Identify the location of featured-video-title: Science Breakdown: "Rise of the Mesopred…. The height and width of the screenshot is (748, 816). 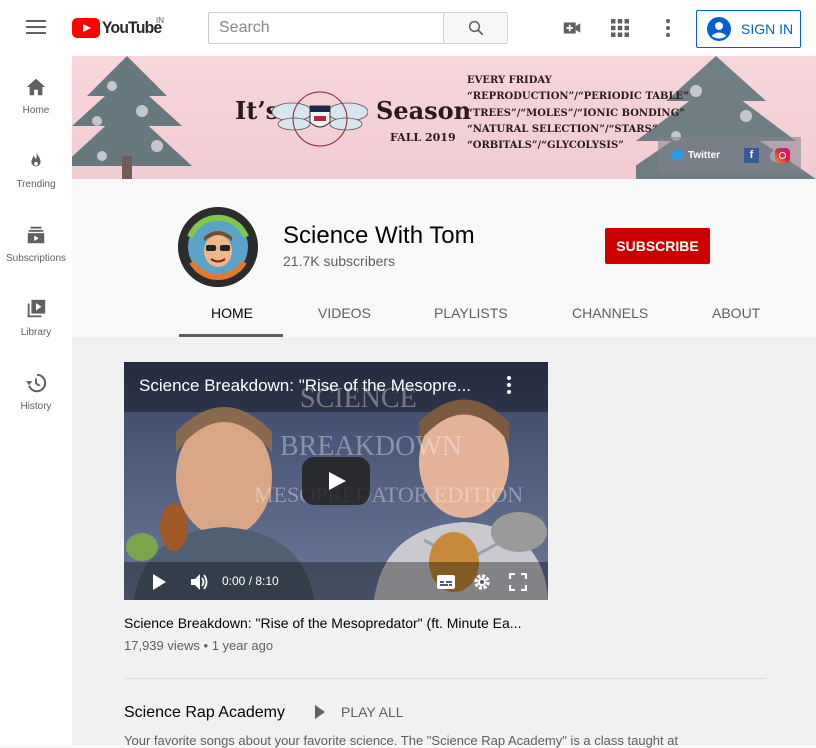
(324, 623).